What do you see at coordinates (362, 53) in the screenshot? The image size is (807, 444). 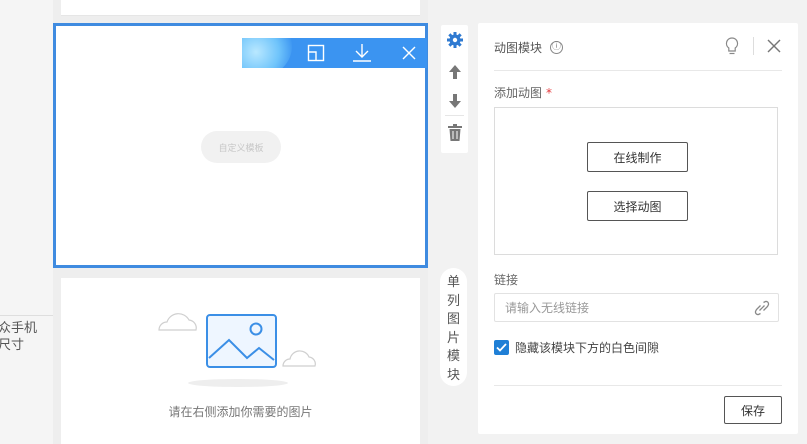 I see `download-icon` at bounding box center [362, 53].